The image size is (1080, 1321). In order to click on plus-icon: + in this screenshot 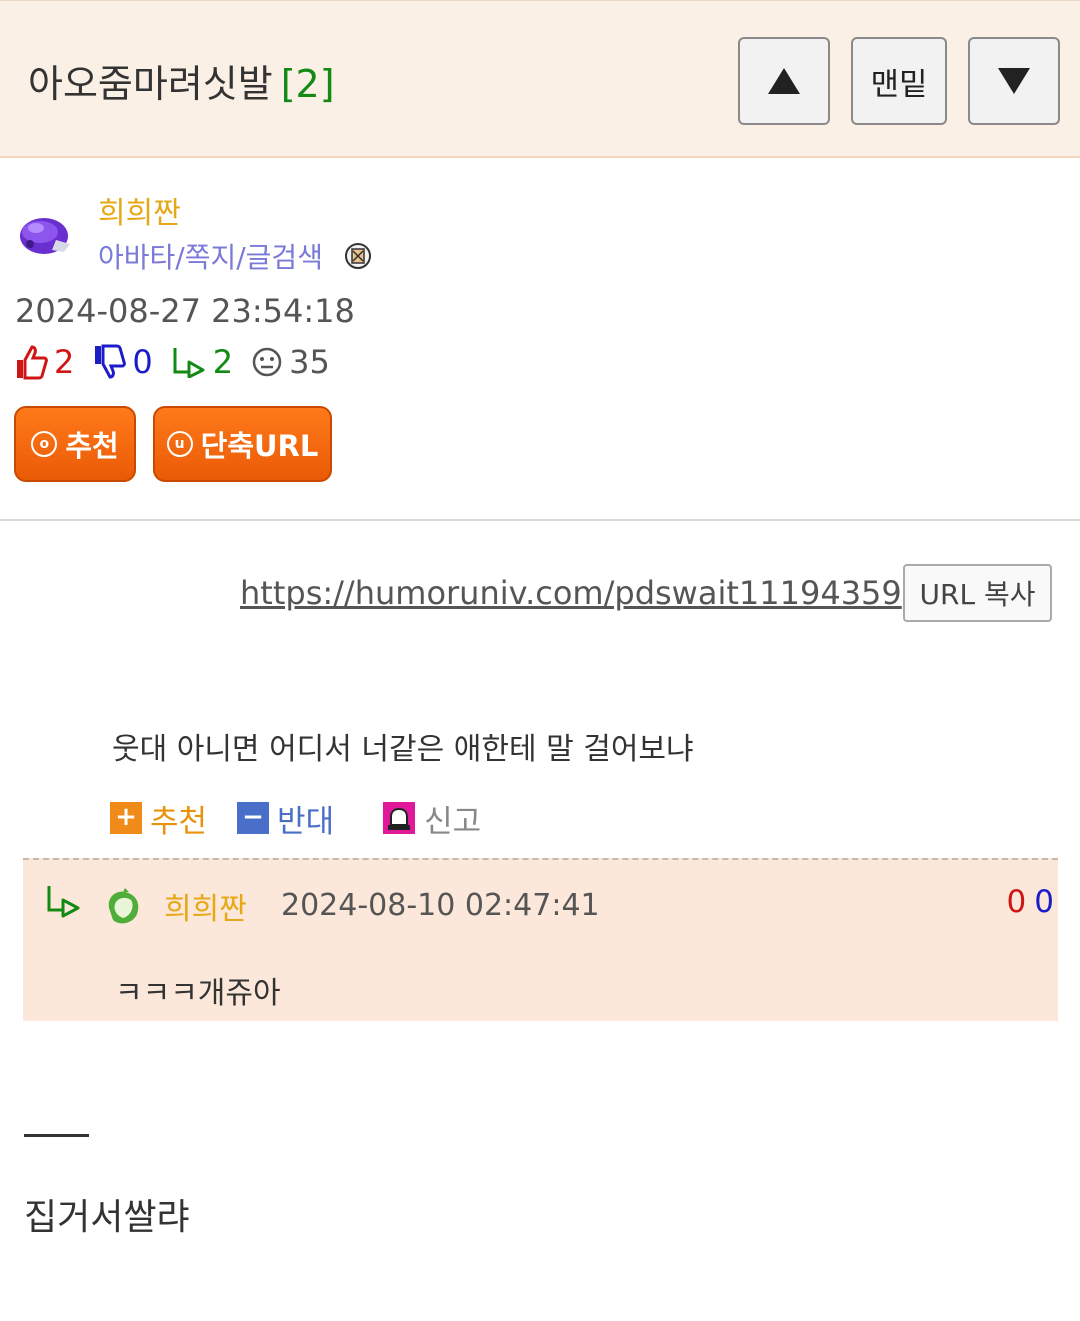, I will do `click(126, 818)`.